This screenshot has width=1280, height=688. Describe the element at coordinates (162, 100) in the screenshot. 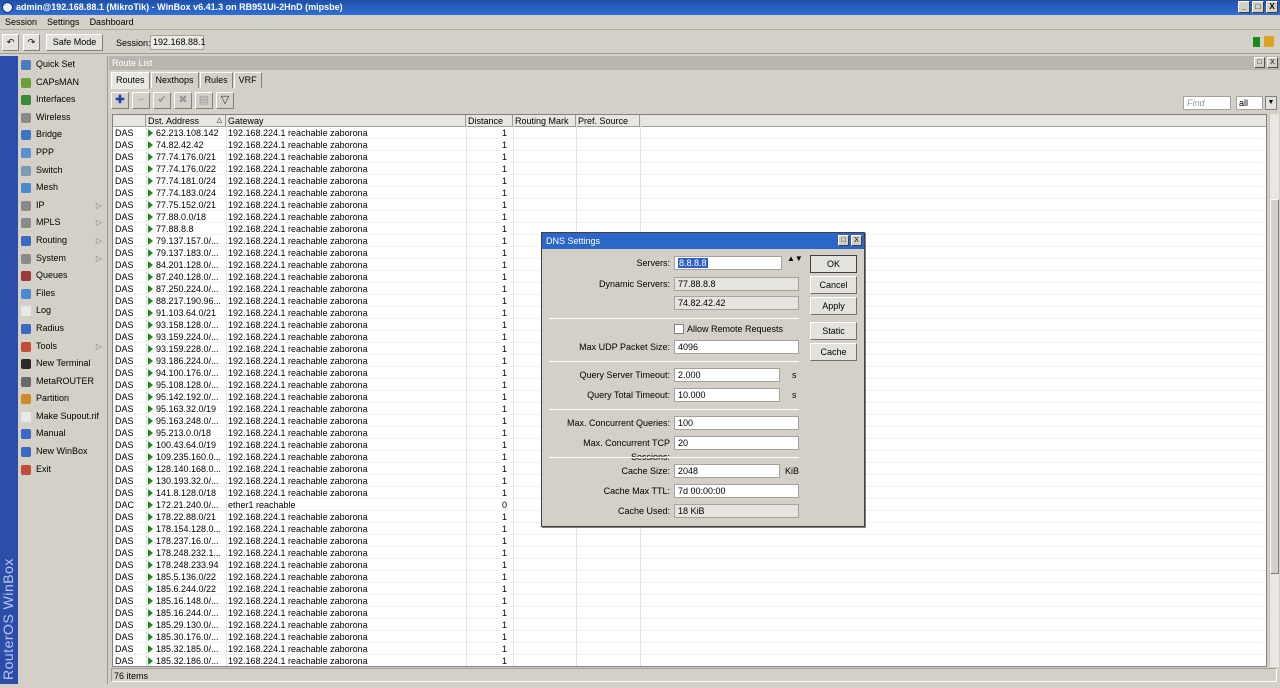

I see `enable-route-button: ✔` at that location.